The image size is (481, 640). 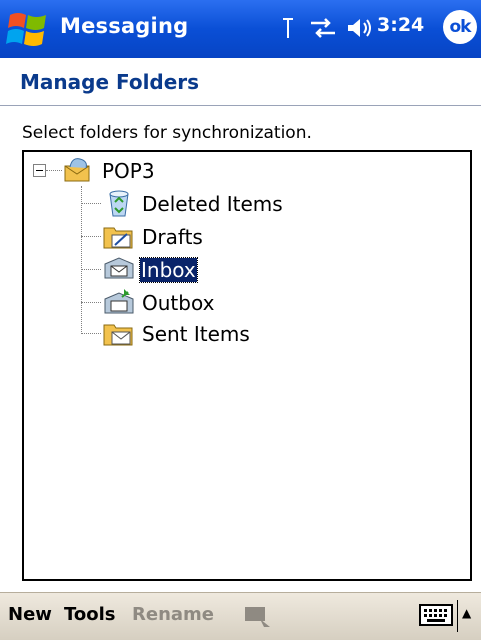 What do you see at coordinates (28, 30) in the screenshot?
I see `windows-start-icon` at bounding box center [28, 30].